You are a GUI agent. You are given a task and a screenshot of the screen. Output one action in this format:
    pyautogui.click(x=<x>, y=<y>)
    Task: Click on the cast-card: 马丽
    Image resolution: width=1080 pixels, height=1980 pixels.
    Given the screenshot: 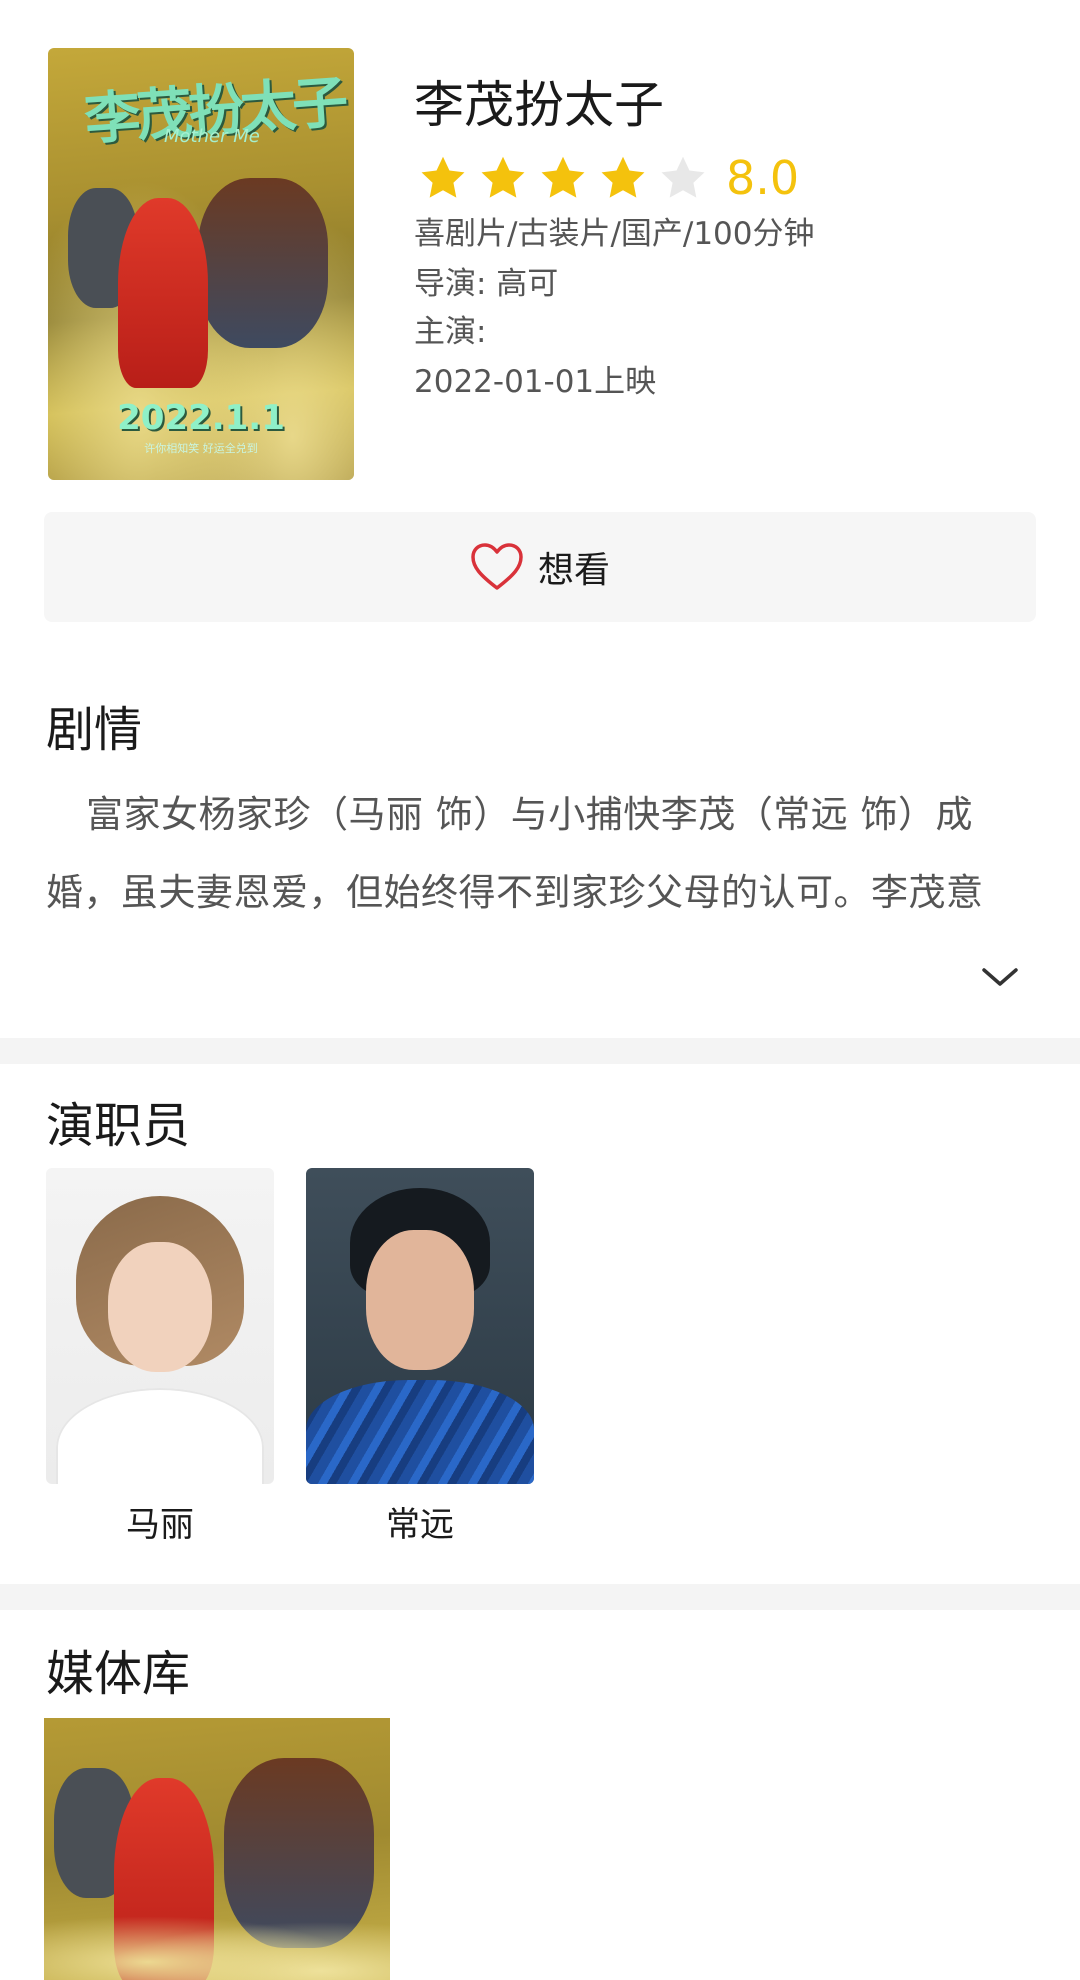 What is the action you would take?
    pyautogui.click(x=160, y=1358)
    